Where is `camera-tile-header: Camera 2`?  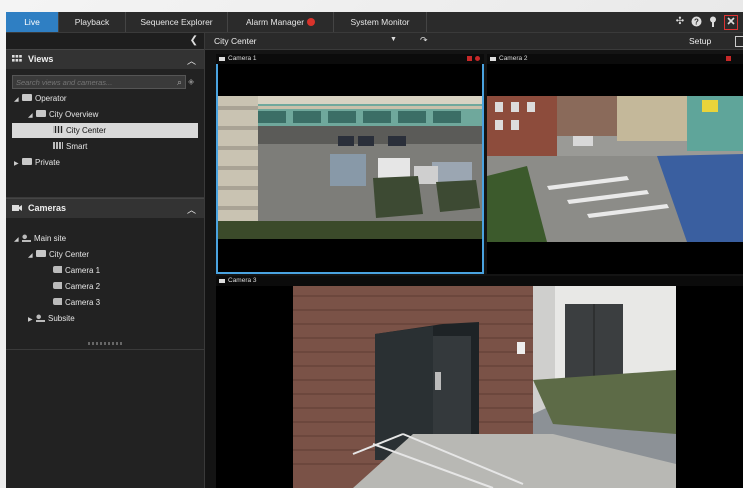 camera-tile-header: Camera 2 is located at coordinates (615, 59).